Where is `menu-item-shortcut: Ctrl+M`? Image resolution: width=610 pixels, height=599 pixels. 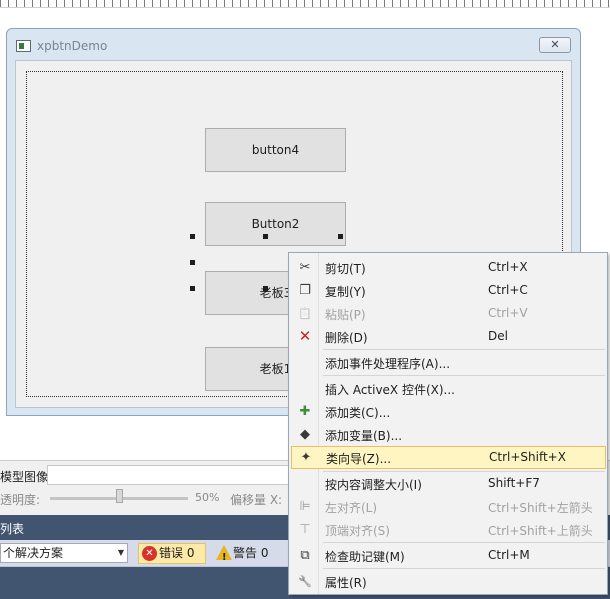 menu-item-shortcut: Ctrl+M is located at coordinates (509, 555).